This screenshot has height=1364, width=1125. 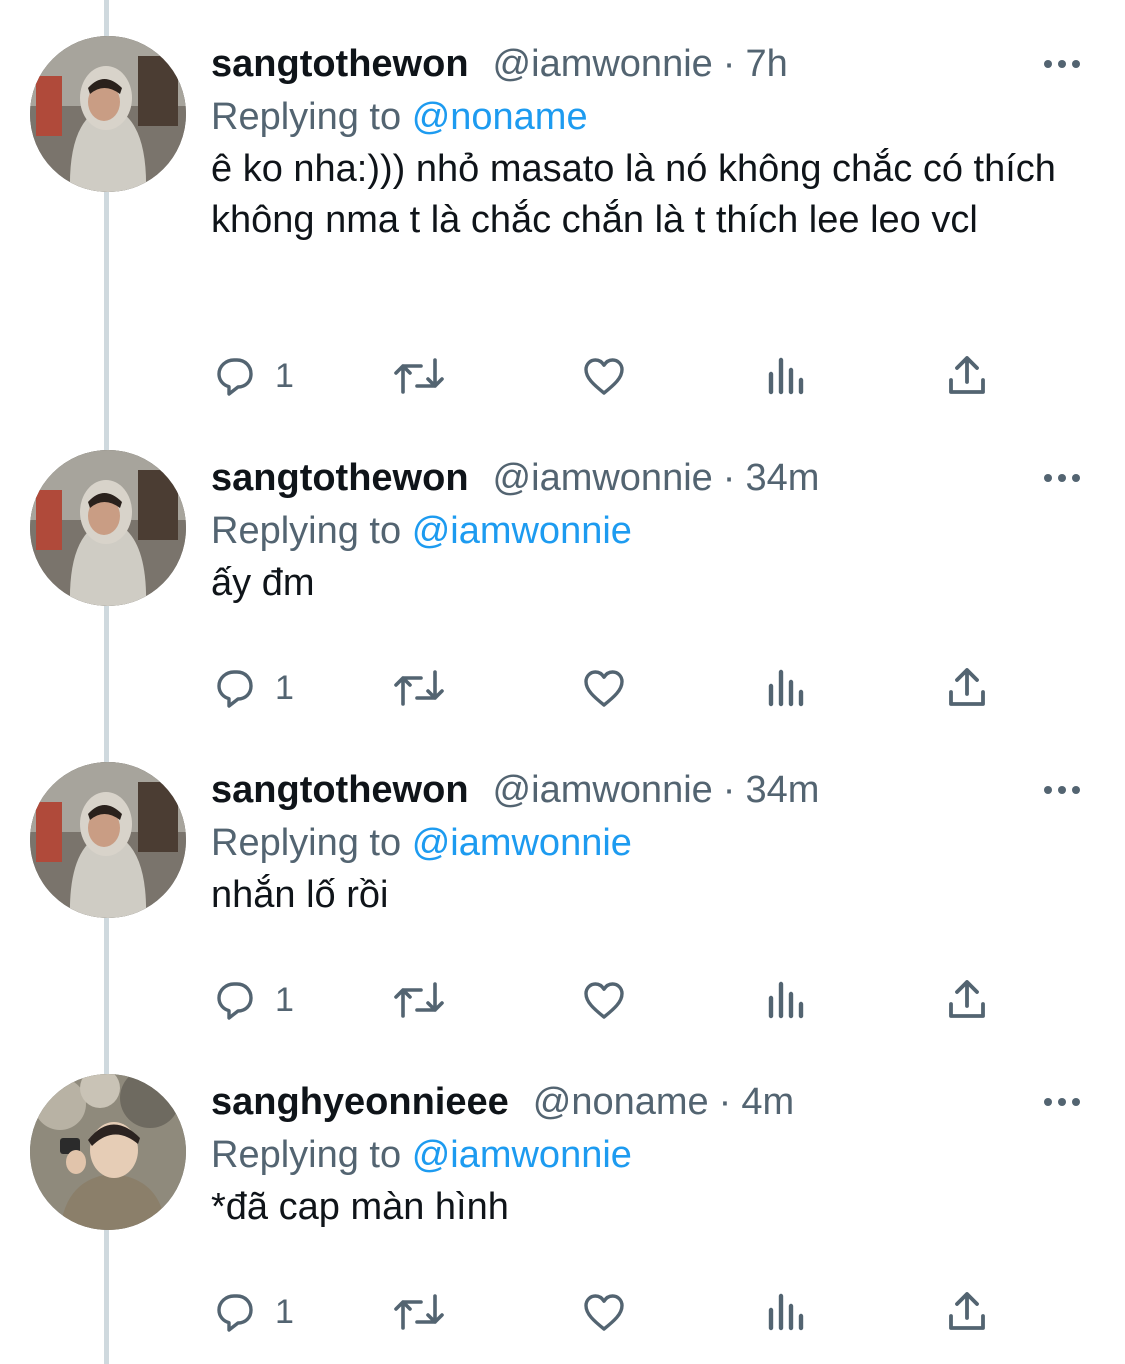 I want to click on replying-to: Replying to @noname, so click(x=399, y=117).